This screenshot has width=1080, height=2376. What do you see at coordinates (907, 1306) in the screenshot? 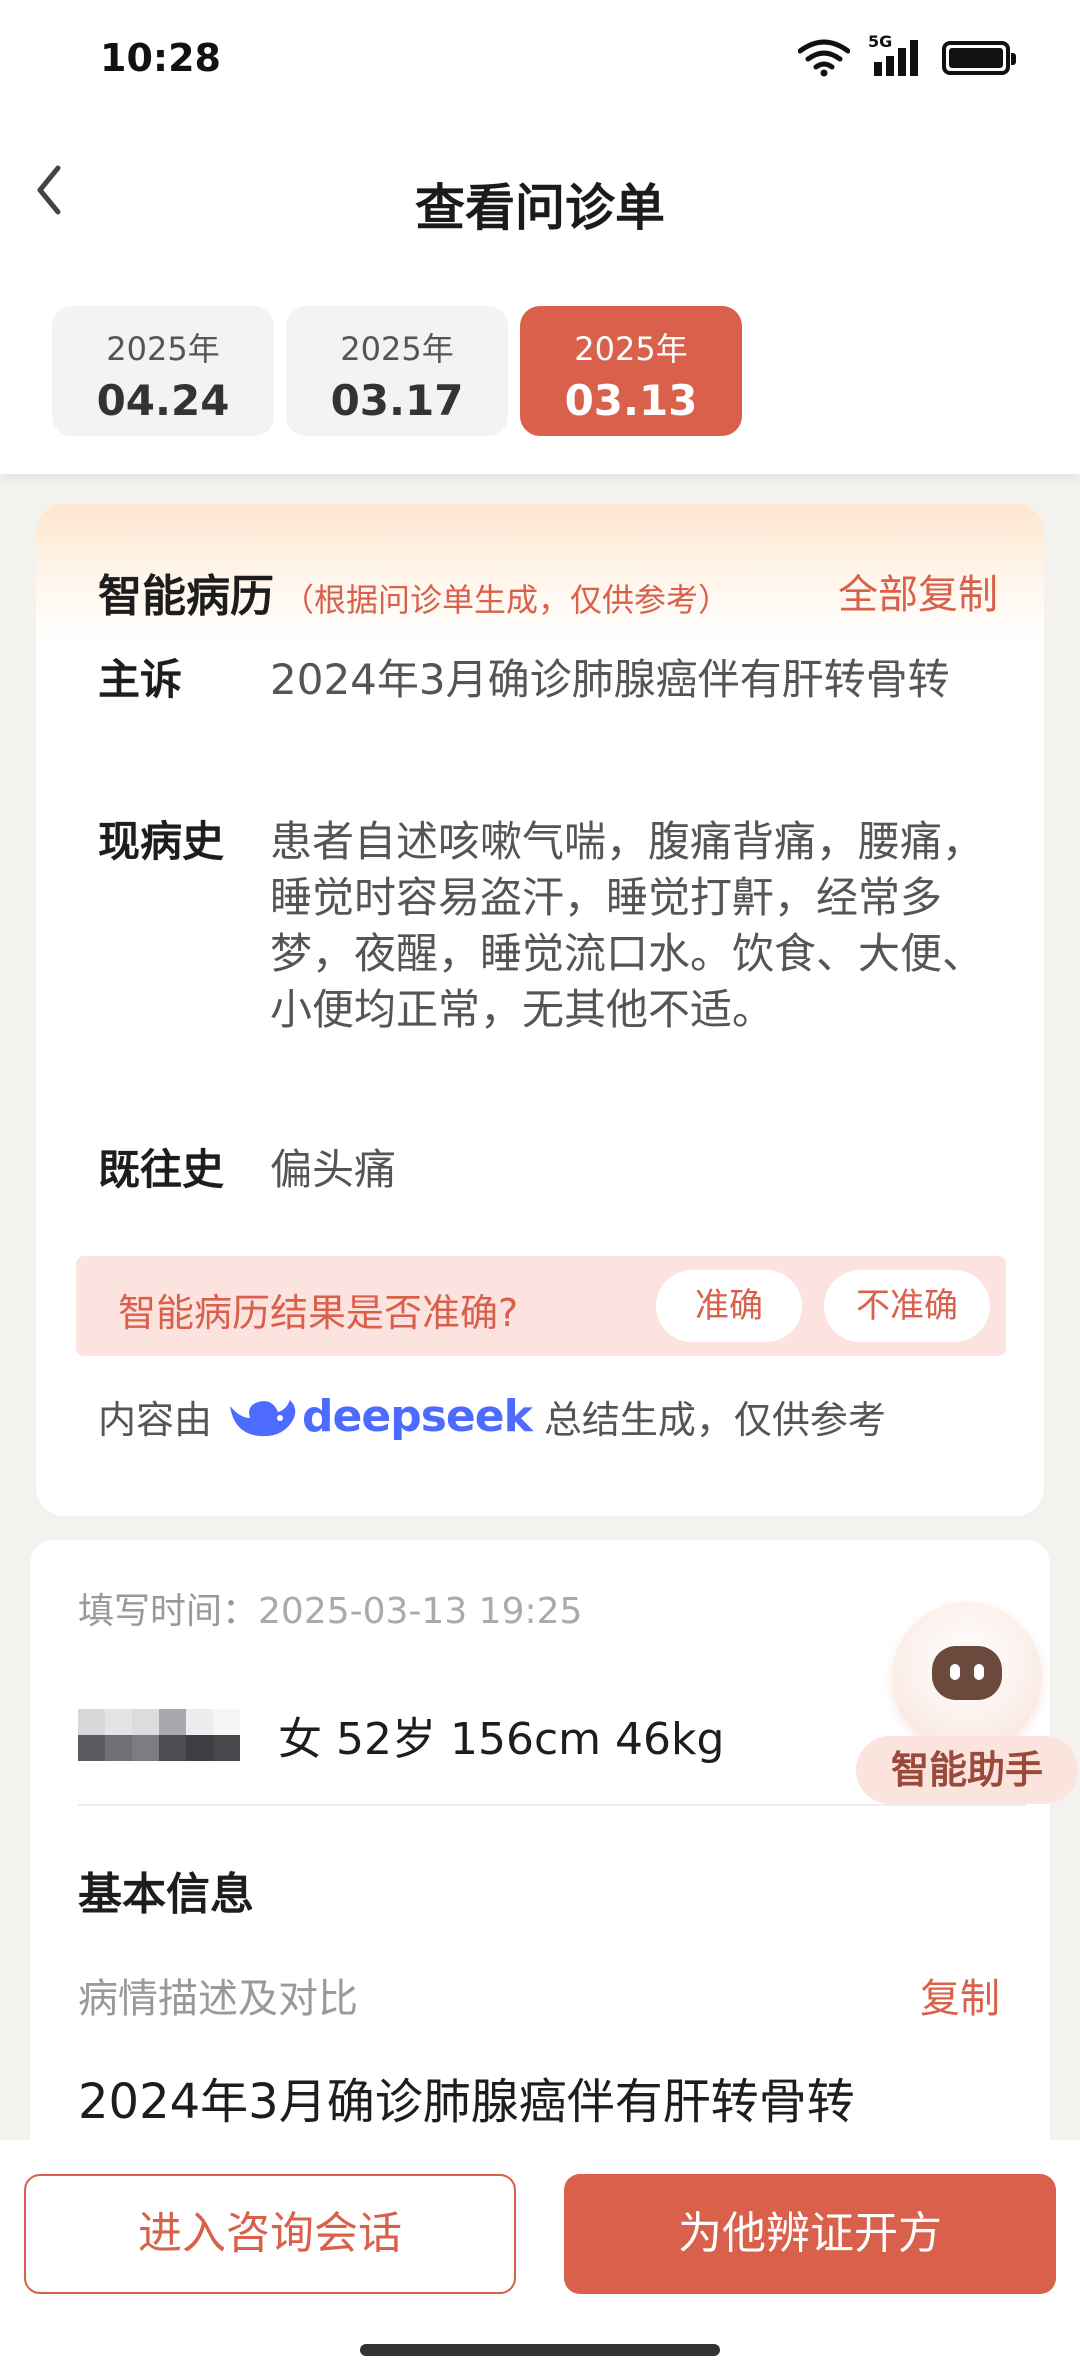
I see `inaccurate-button: 不准确` at bounding box center [907, 1306].